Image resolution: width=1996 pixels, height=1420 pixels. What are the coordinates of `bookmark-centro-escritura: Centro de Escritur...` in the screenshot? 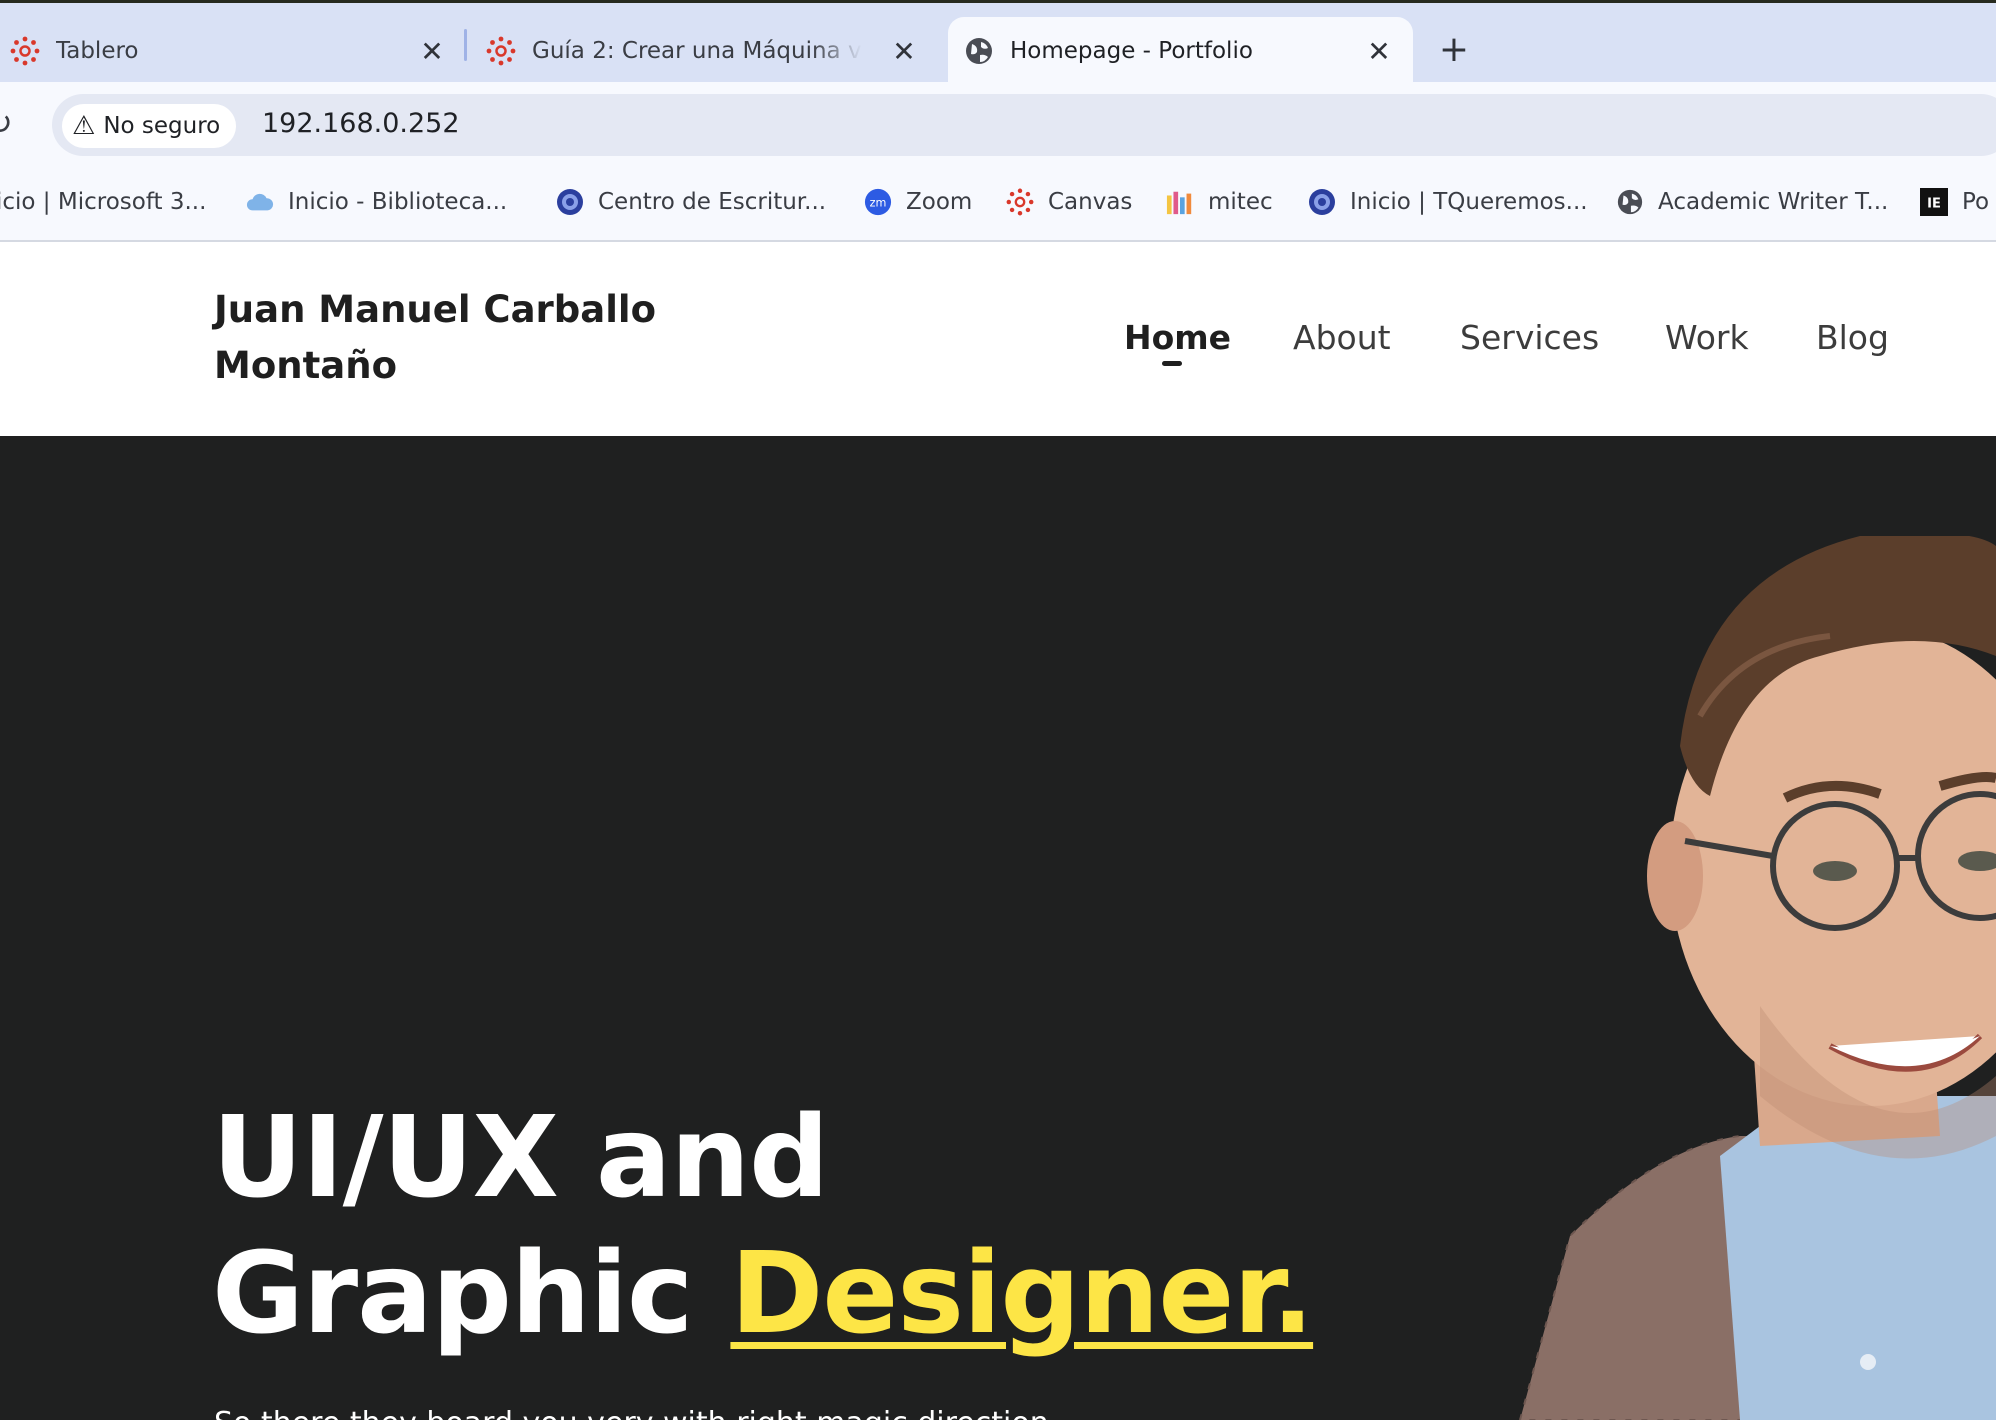 It's located at (691, 202).